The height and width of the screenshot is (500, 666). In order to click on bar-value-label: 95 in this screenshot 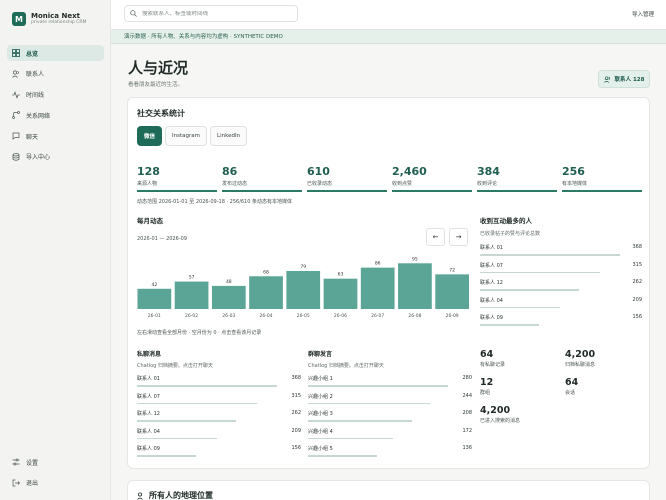, I will do `click(415, 259)`.